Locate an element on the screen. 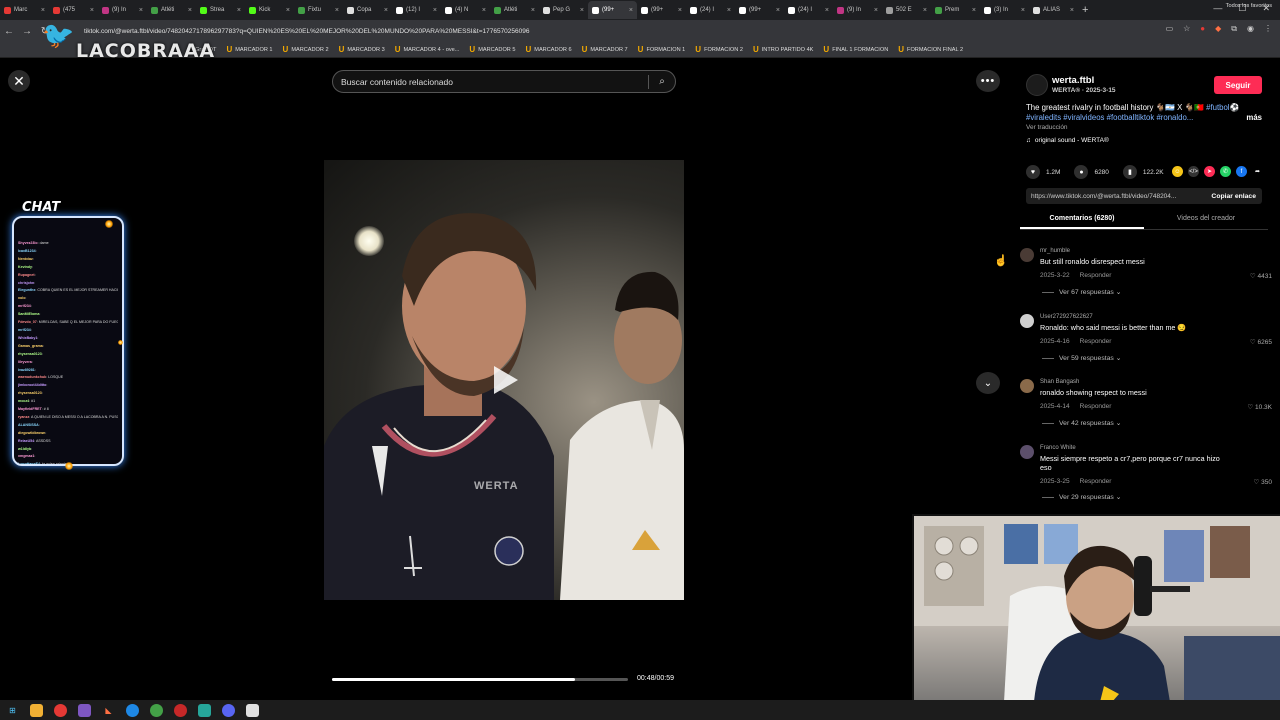 The width and height of the screenshot is (1280, 720). tab-comments: Comentarios (6280) is located at coordinates (1082, 220).